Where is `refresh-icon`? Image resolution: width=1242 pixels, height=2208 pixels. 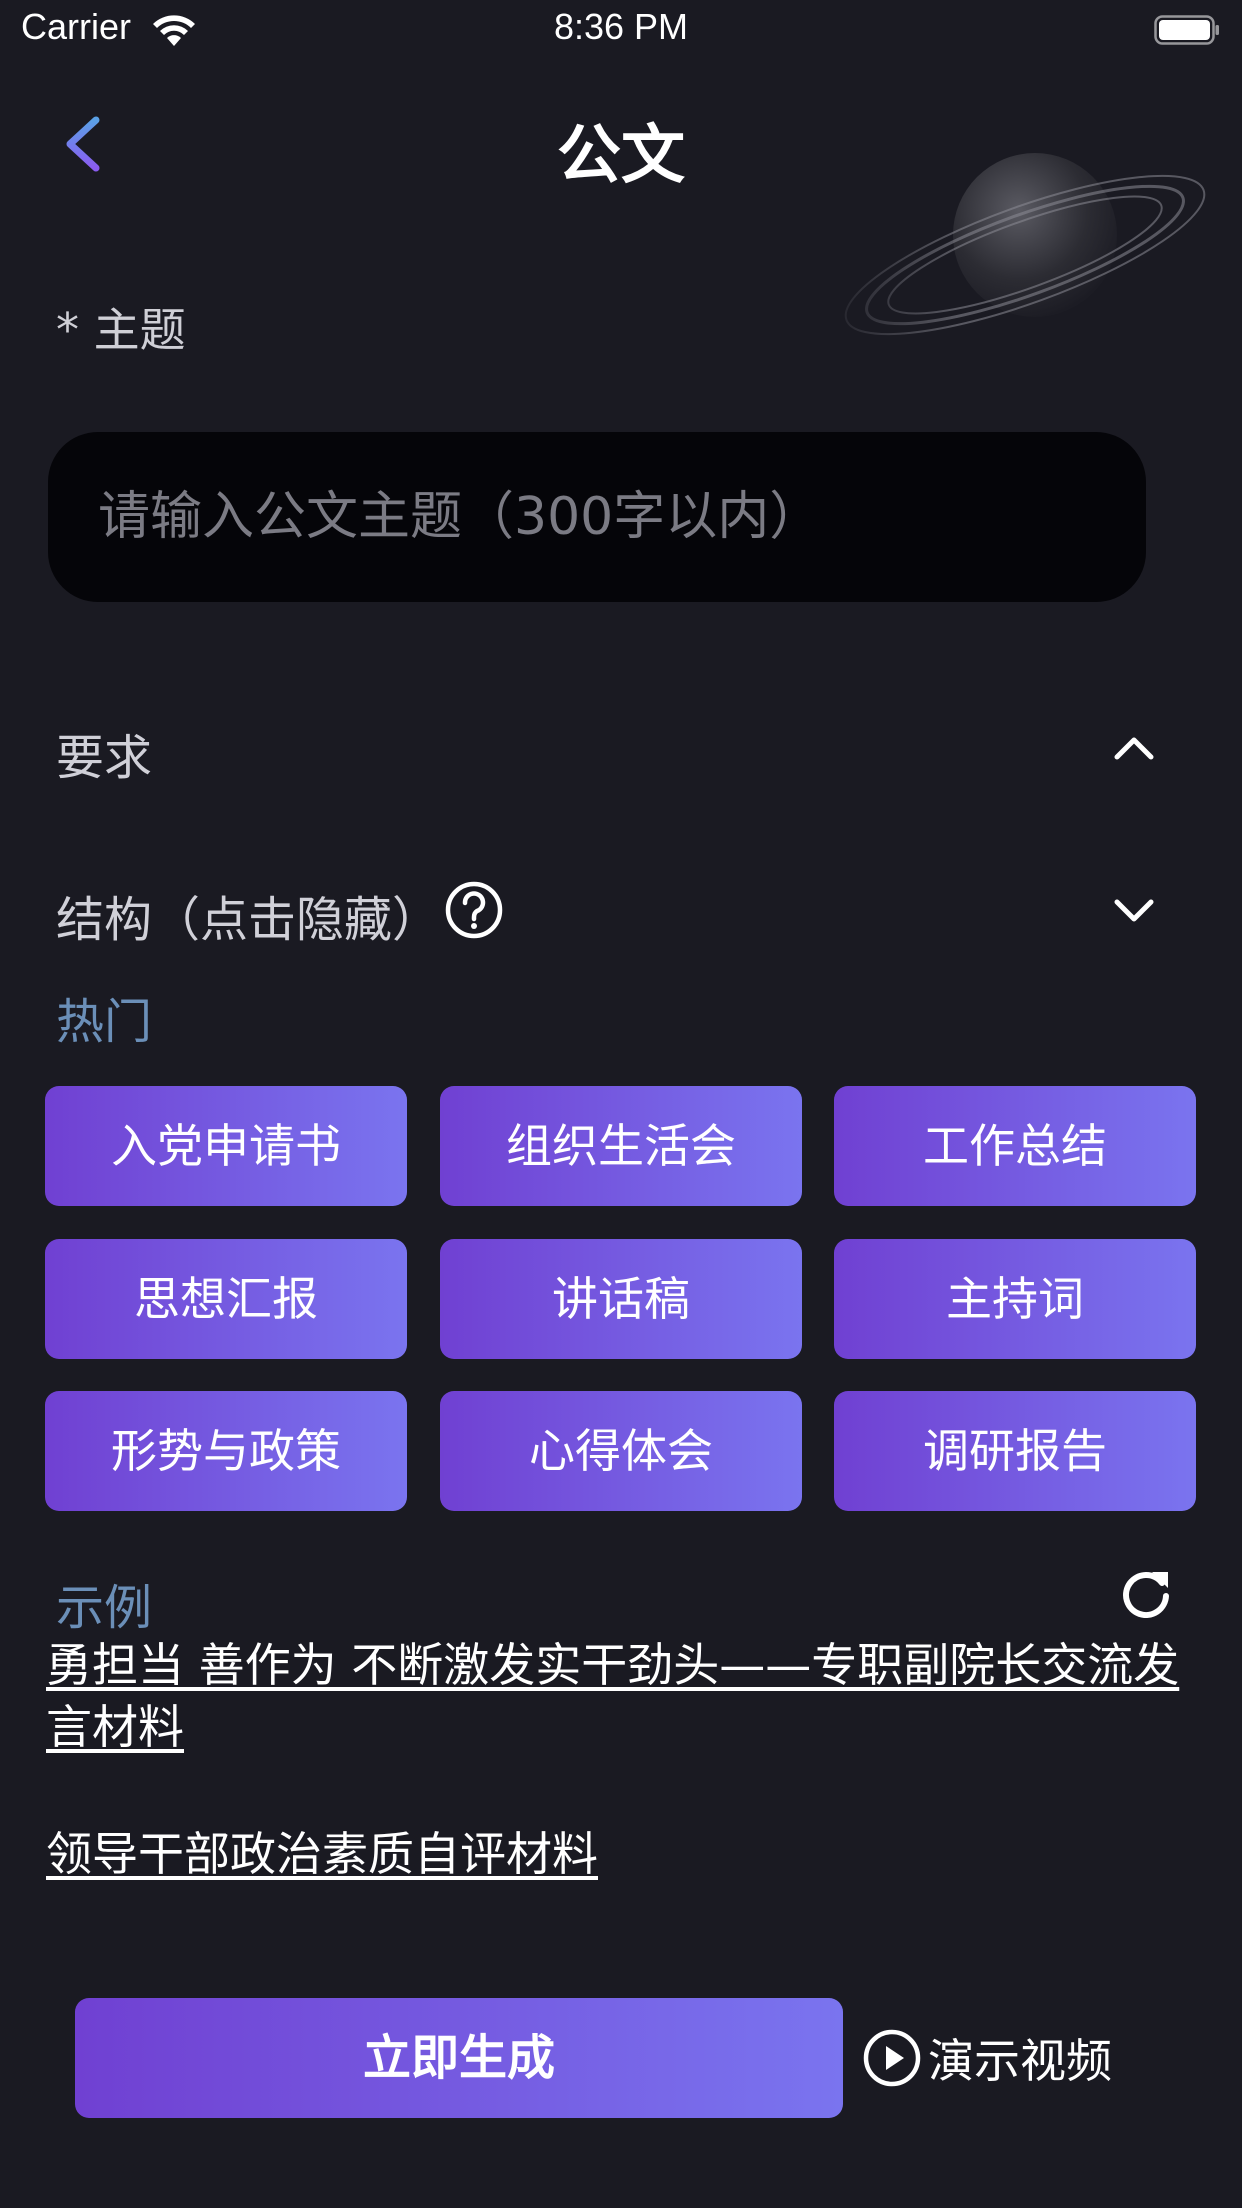 refresh-icon is located at coordinates (1146, 1594).